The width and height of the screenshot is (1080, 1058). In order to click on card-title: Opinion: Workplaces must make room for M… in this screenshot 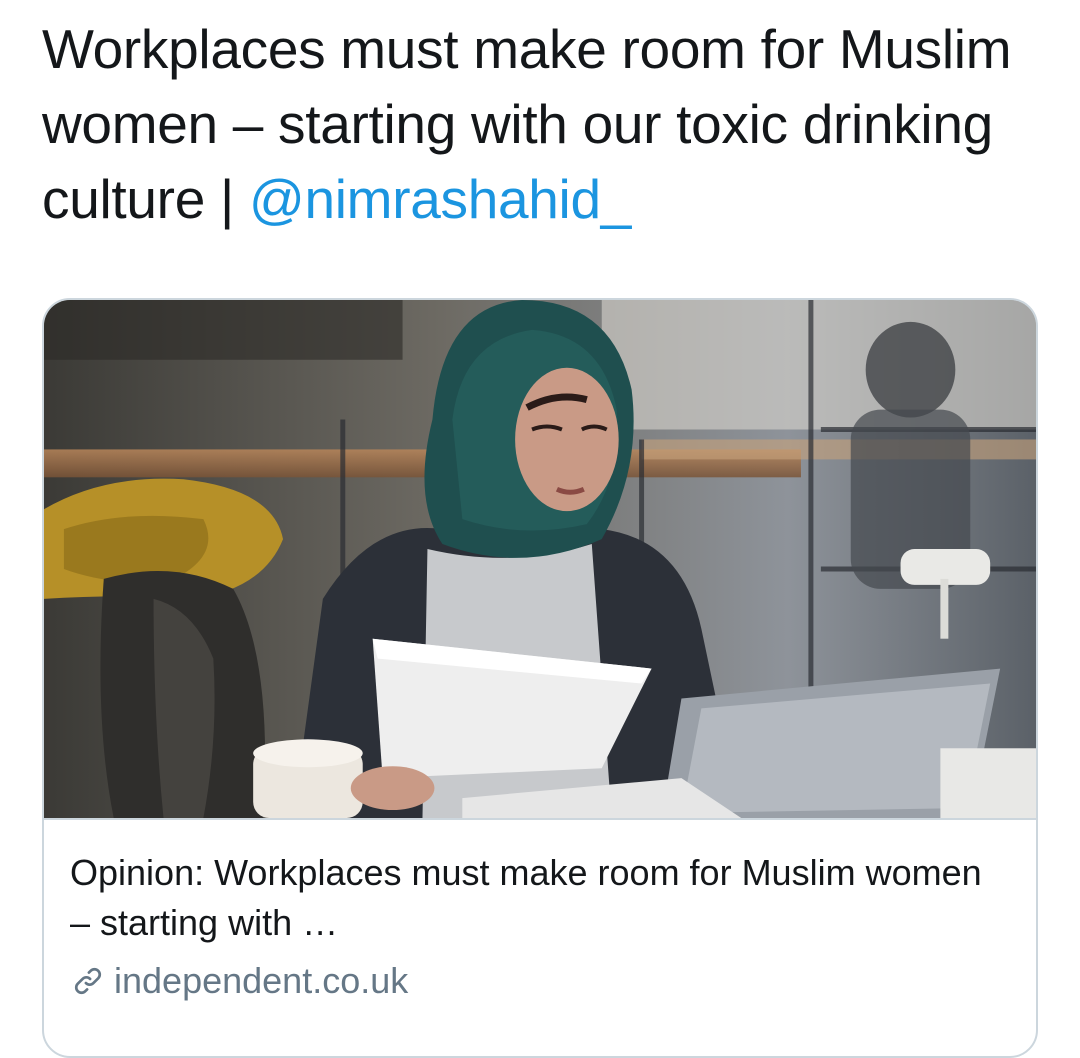, I will do `click(540, 898)`.